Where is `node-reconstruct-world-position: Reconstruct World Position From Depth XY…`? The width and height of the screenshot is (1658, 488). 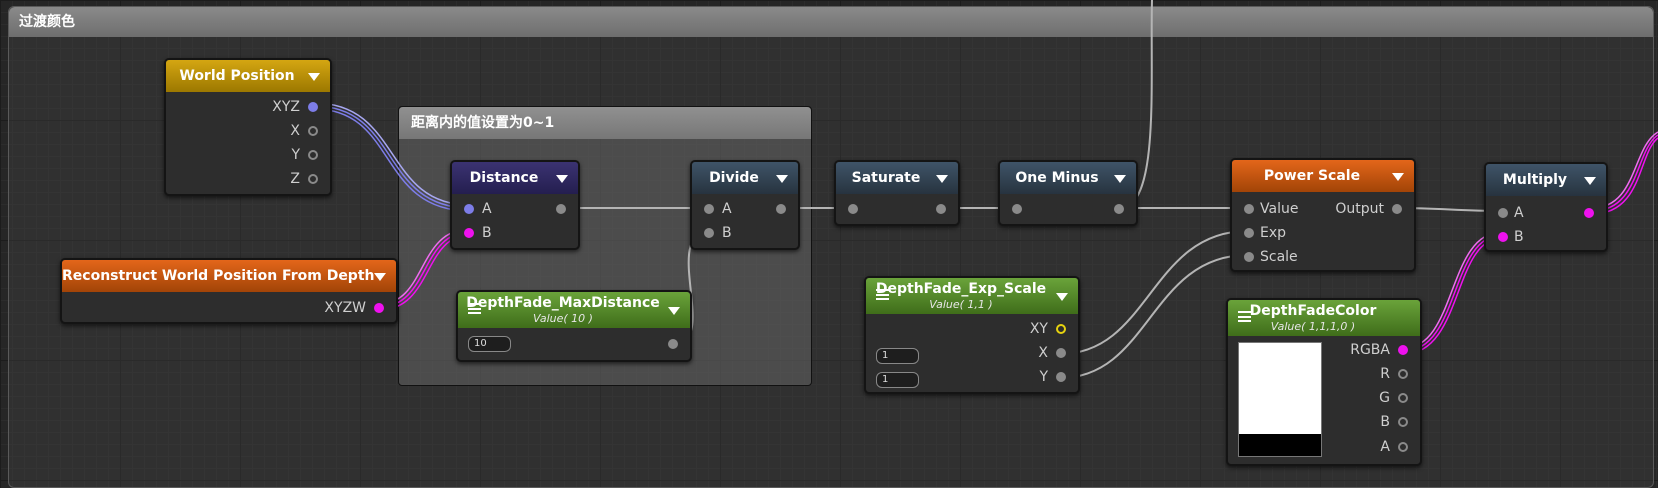 node-reconstruct-world-position: Reconstruct World Position From Depth XY… is located at coordinates (229, 291).